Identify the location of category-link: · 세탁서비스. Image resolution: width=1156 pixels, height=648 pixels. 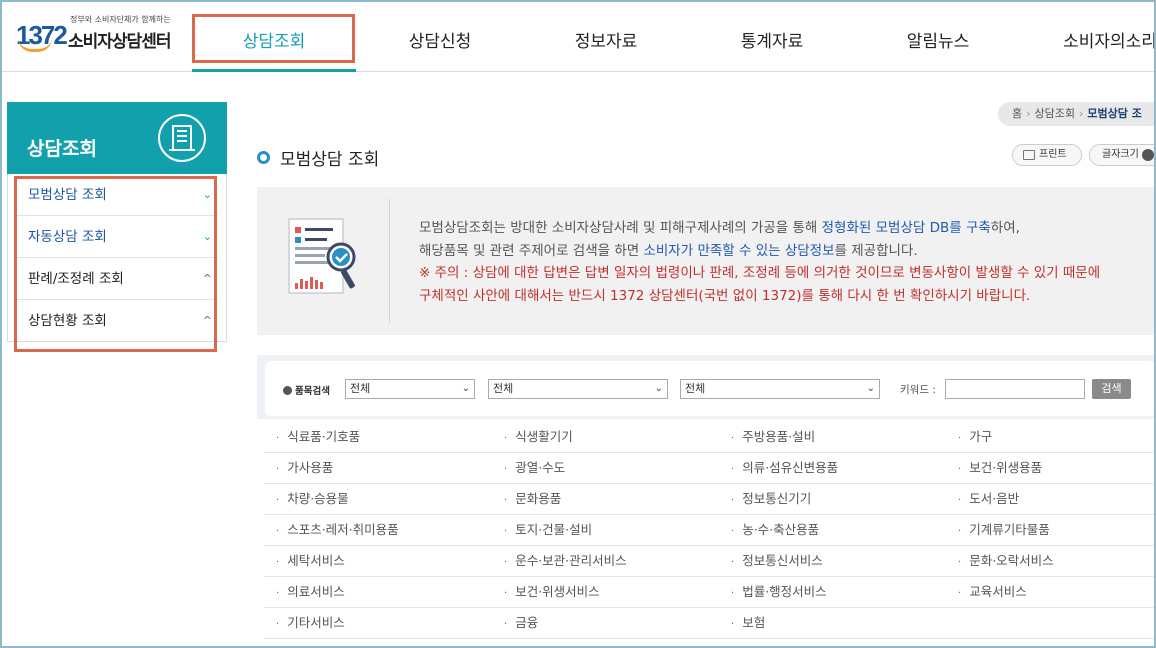
(310, 561).